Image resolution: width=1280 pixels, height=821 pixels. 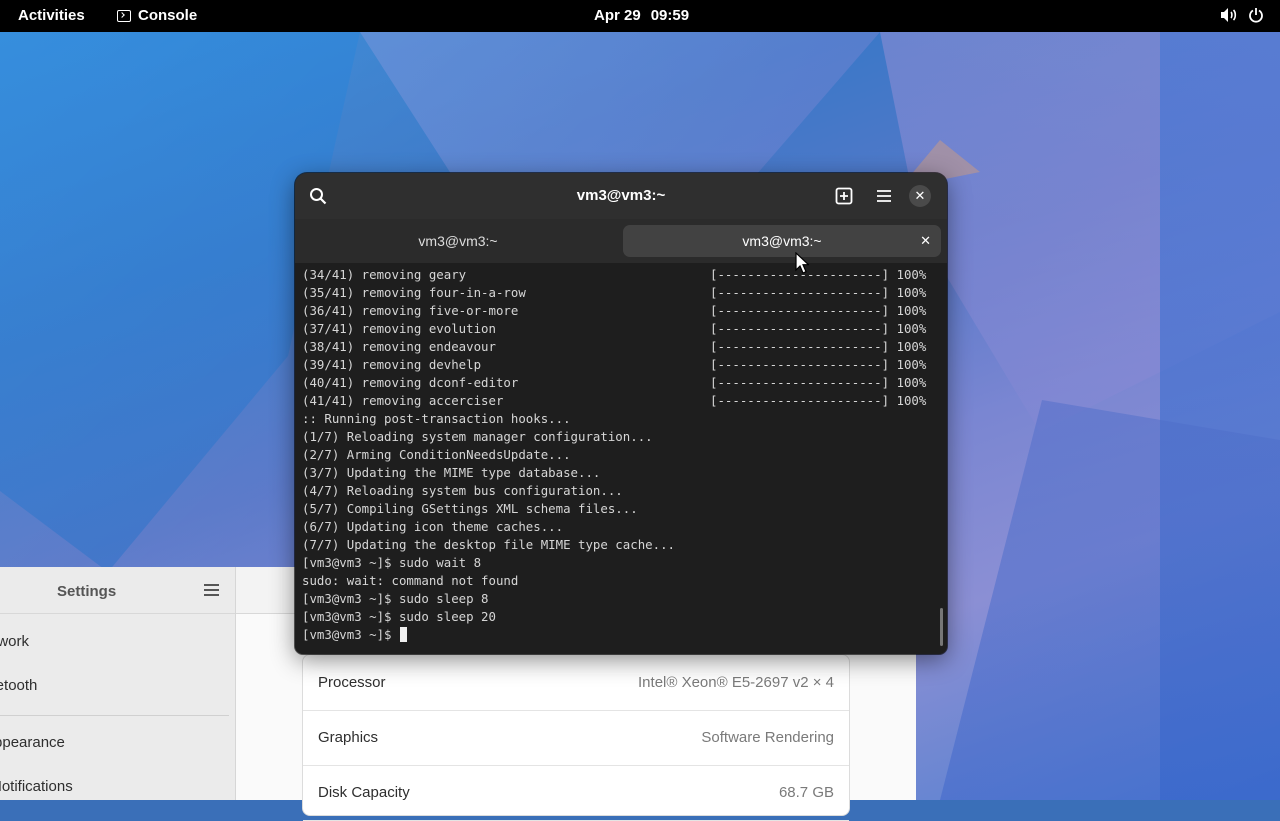 What do you see at coordinates (51, 15) in the screenshot?
I see `activities-button: Activities` at bounding box center [51, 15].